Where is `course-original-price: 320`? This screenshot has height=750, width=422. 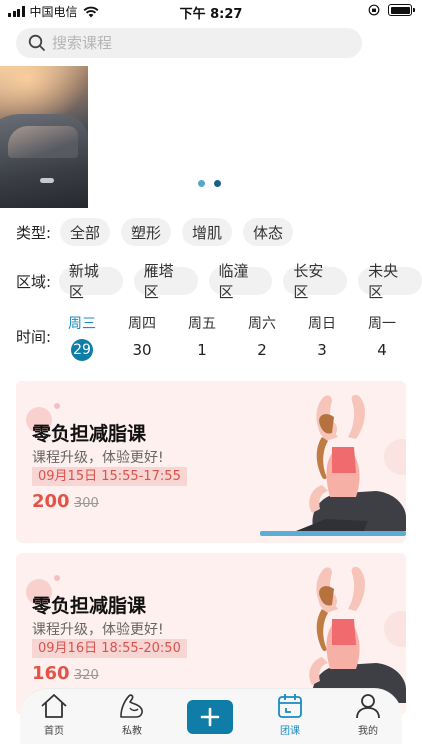
course-original-price: 320 is located at coordinates (86, 675).